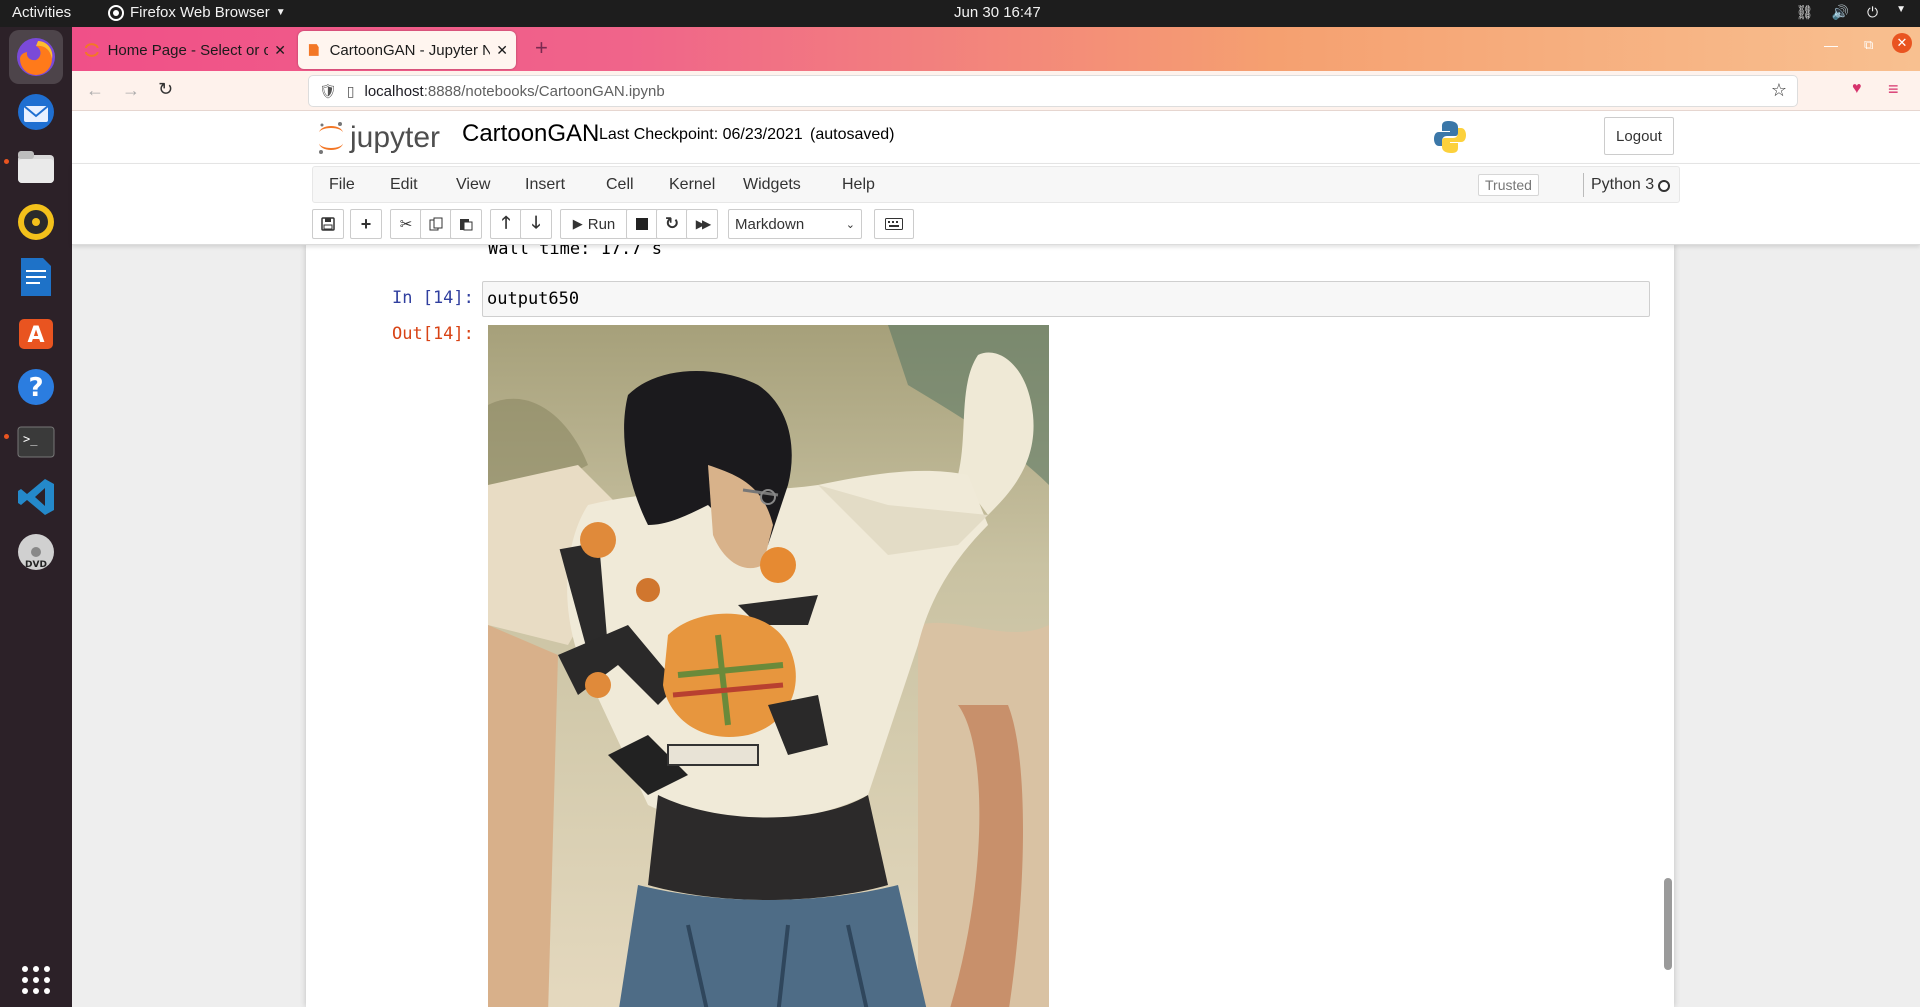 This screenshot has width=1920, height=1007. Describe the element at coordinates (1857, 89) in the screenshot. I see `pocket-icon: ♥` at that location.